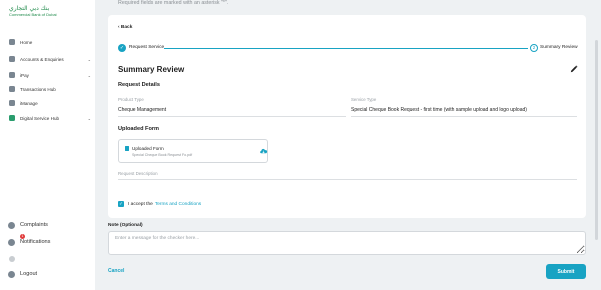 The height and width of the screenshot is (290, 601). I want to click on notifications-badge: 1, so click(22, 236).